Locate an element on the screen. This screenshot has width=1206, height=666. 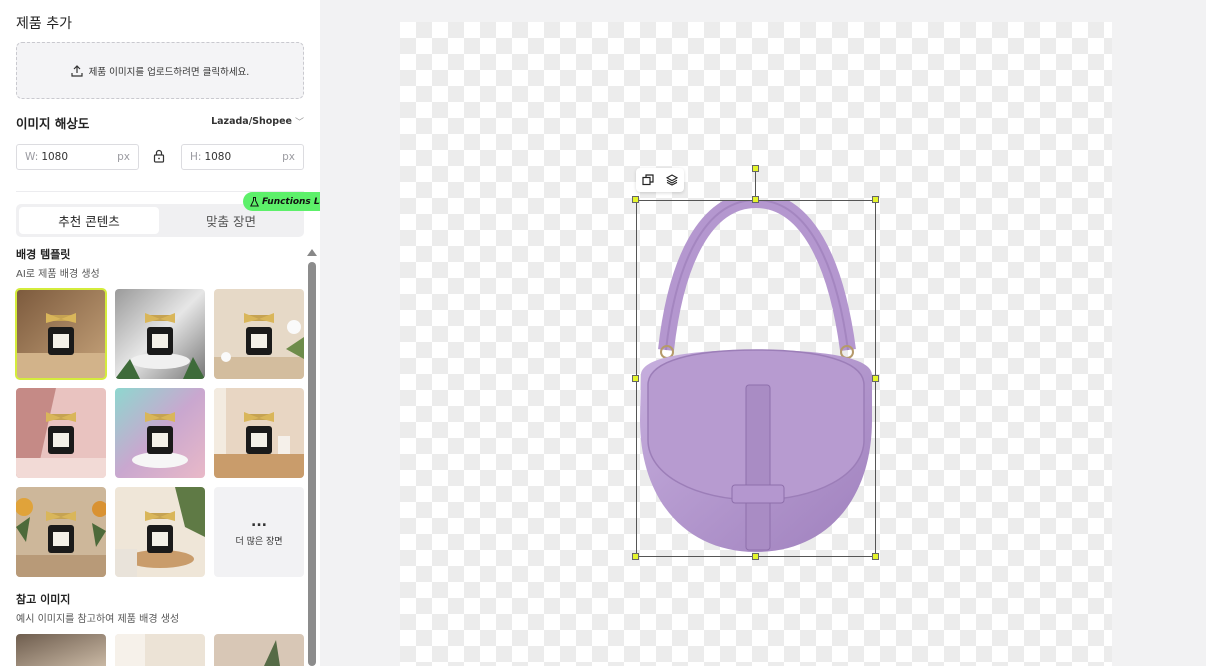
resize-handle-bottom is located at coordinates (755, 556).